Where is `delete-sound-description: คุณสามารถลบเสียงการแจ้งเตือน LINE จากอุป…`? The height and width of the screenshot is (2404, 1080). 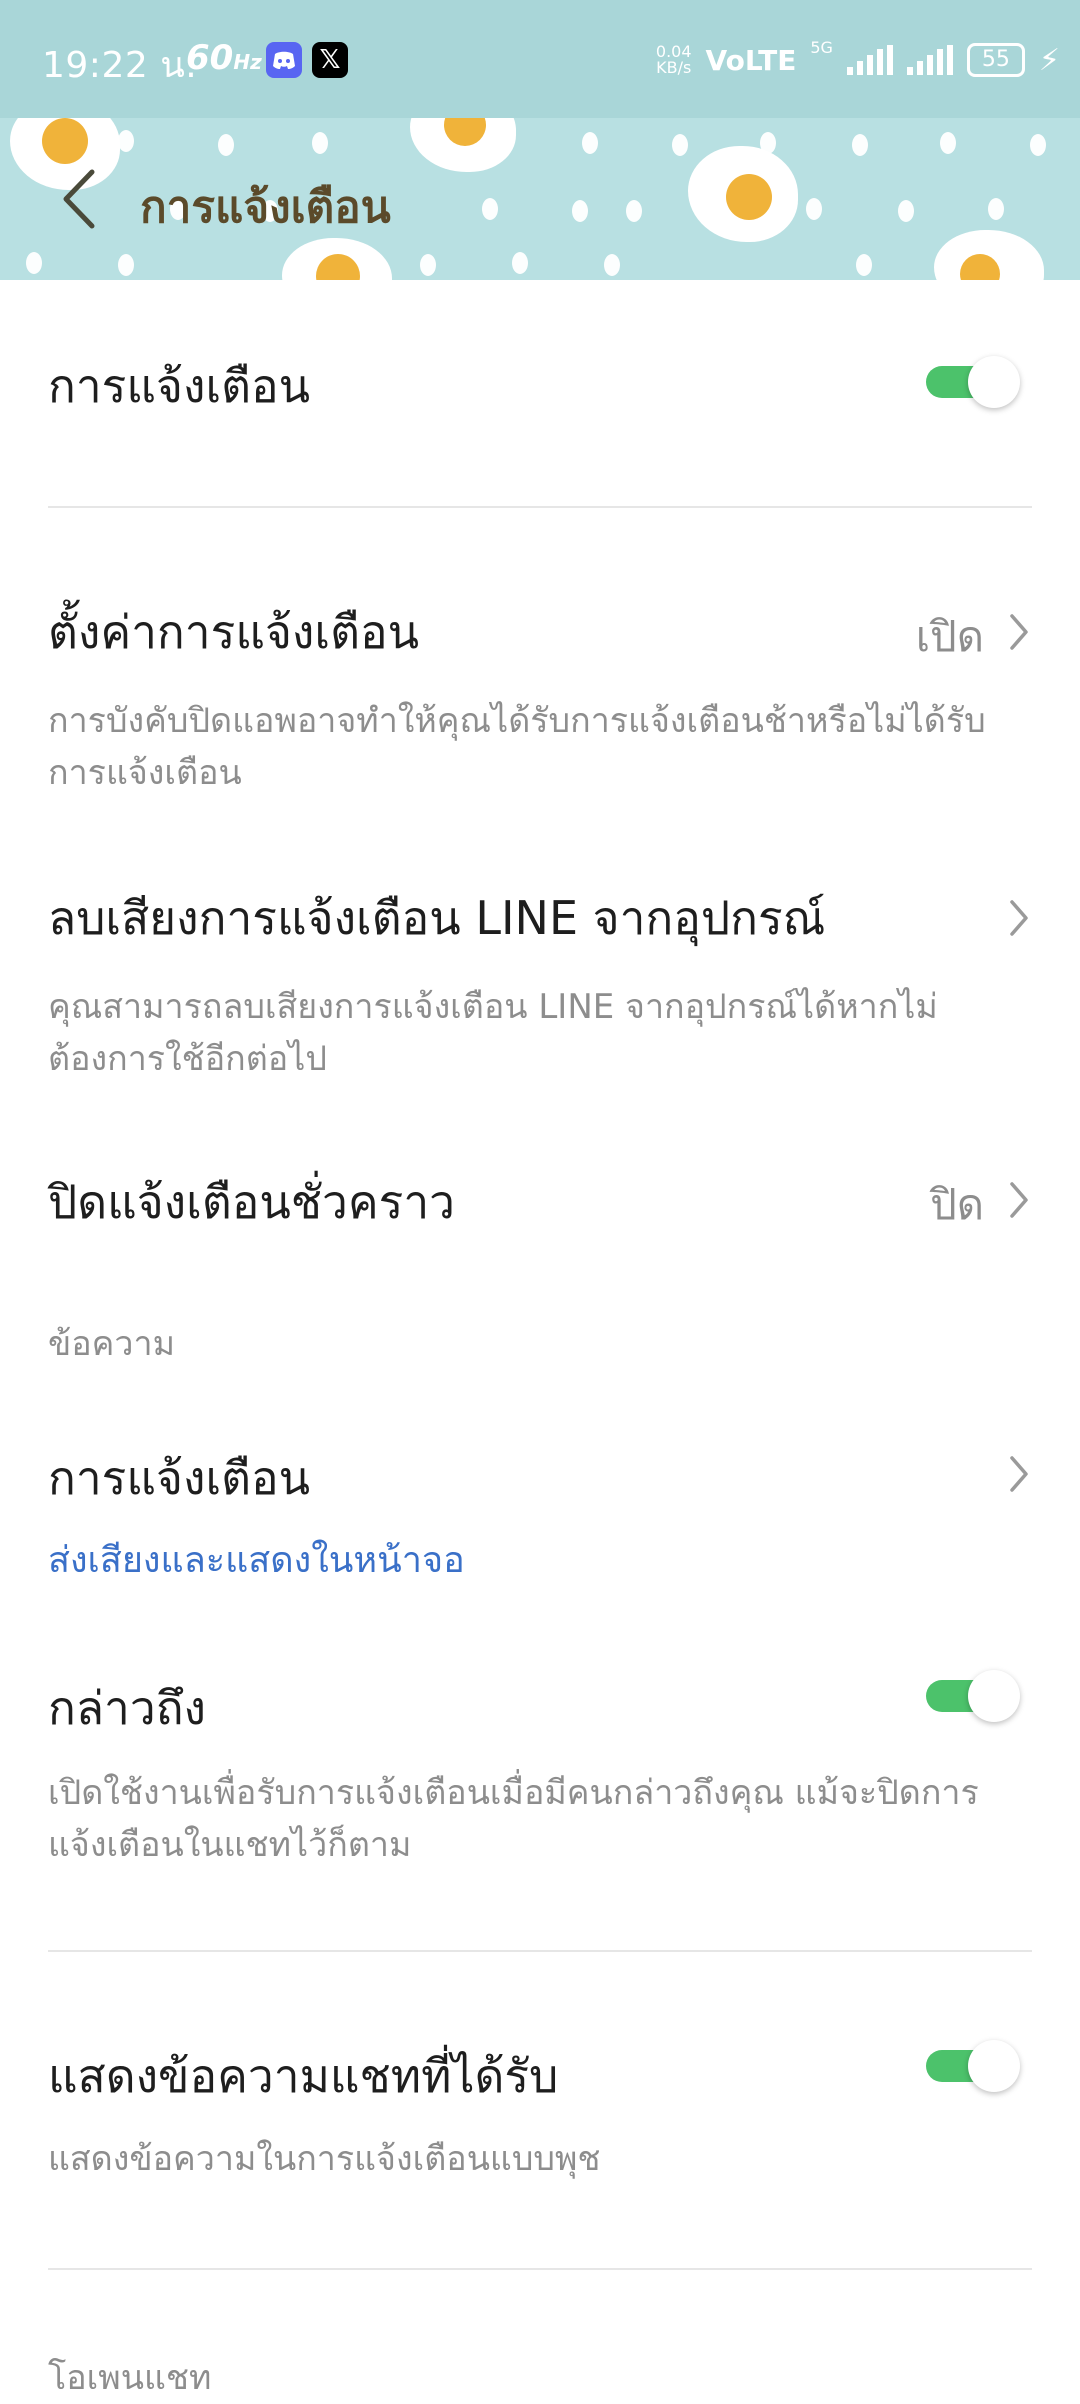
delete-sound-description: คุณสามารถลบเสียงการแจ้งเตือน LINE จากอุป… is located at coordinates (493, 1033).